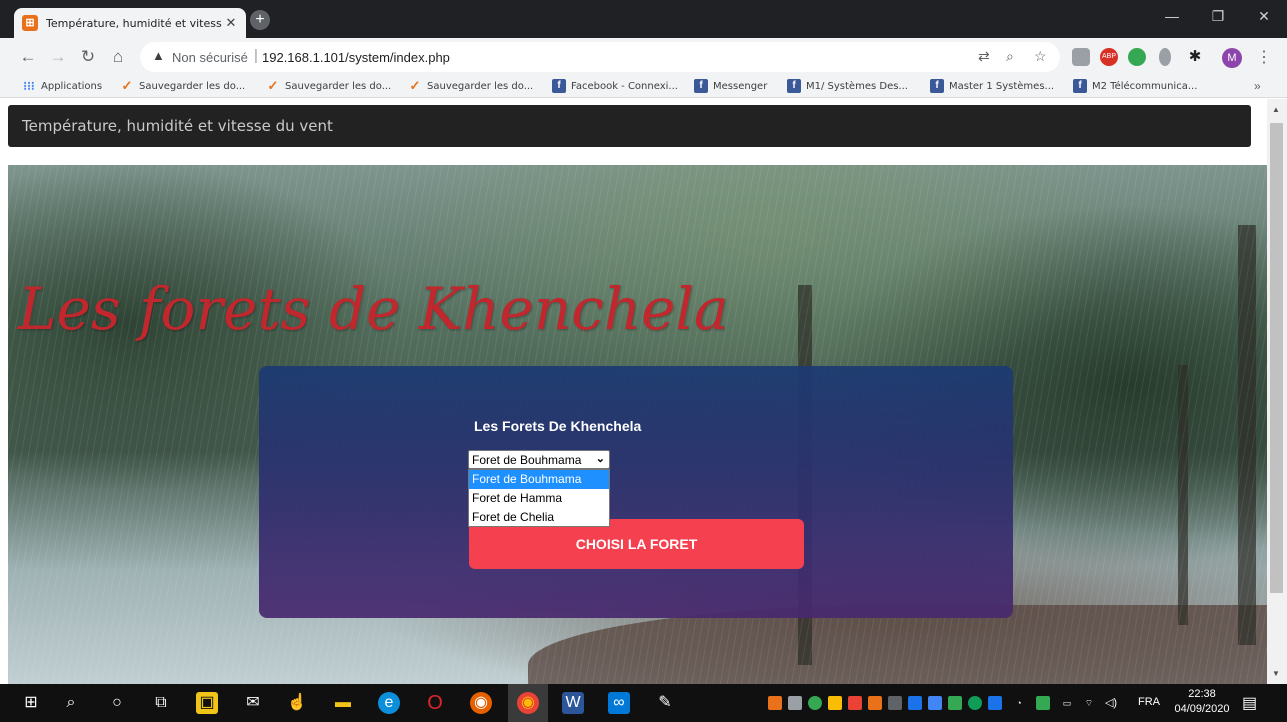 Image resolution: width=1287 pixels, height=722 pixels. Describe the element at coordinates (356, 57) in the screenshot. I see `url-text: 192.168.1.101/system/index.php` at that location.